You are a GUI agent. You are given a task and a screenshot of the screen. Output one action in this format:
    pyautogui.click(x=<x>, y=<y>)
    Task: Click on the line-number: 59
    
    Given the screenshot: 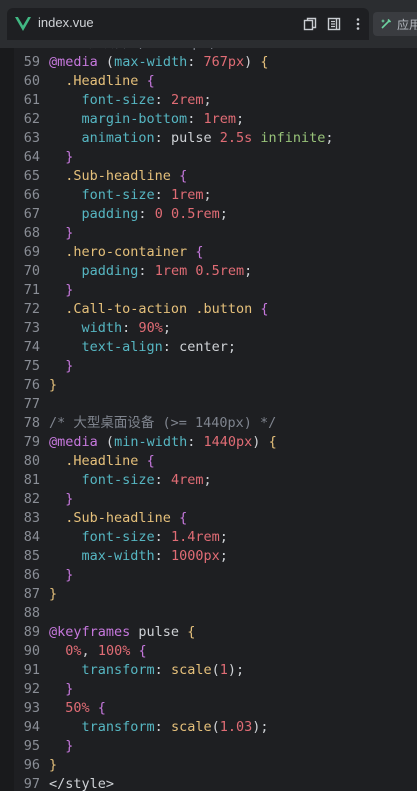 What is the action you would take?
    pyautogui.click(x=31, y=62)
    